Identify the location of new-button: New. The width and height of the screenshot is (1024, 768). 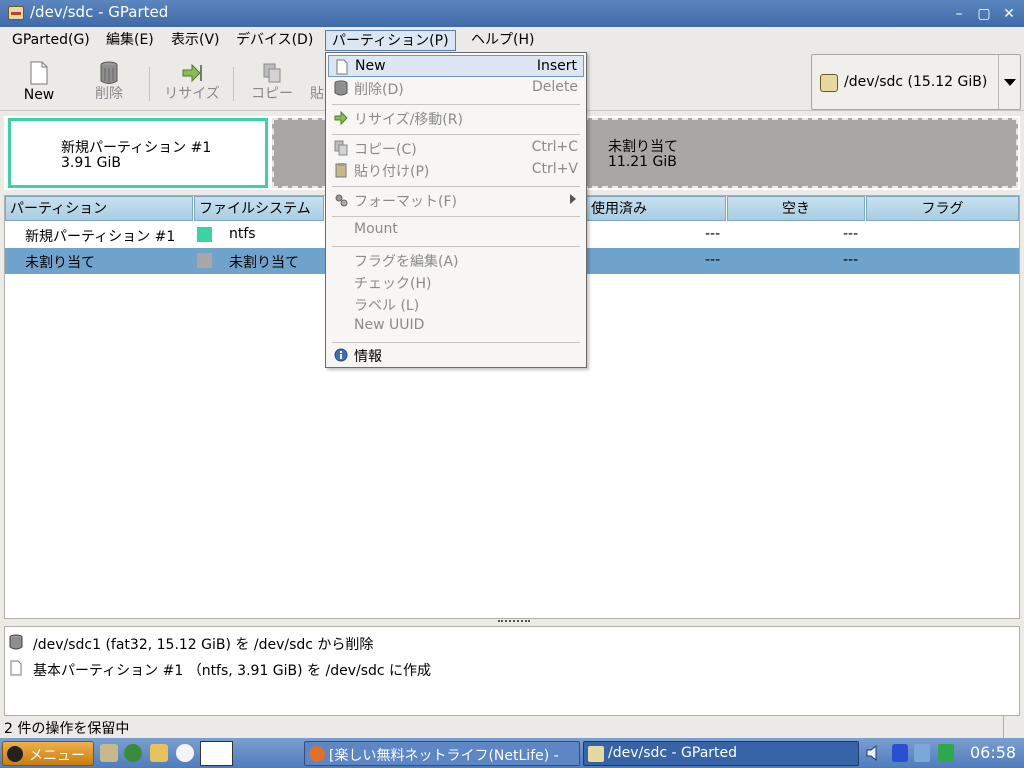
(39, 84).